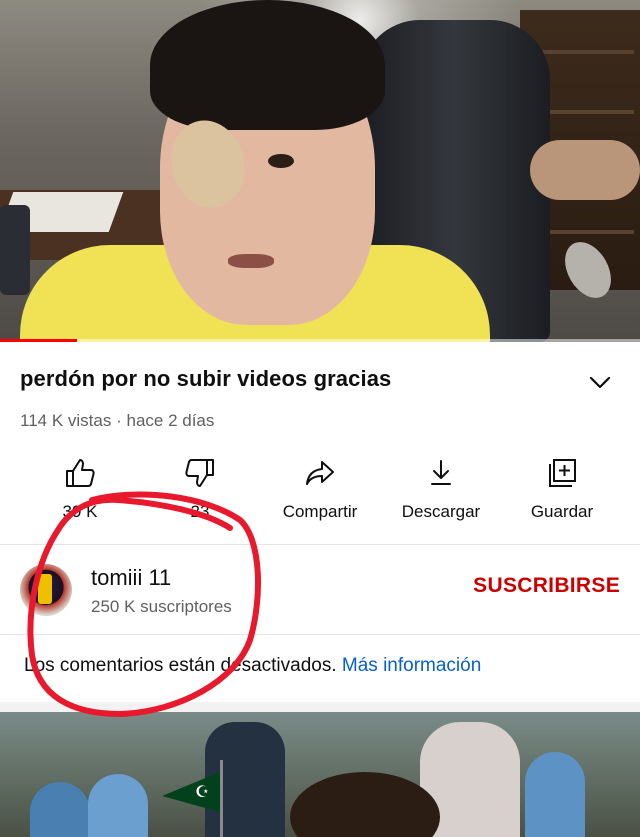 This screenshot has height=837, width=640. I want to click on person-mouth, so click(251, 261).